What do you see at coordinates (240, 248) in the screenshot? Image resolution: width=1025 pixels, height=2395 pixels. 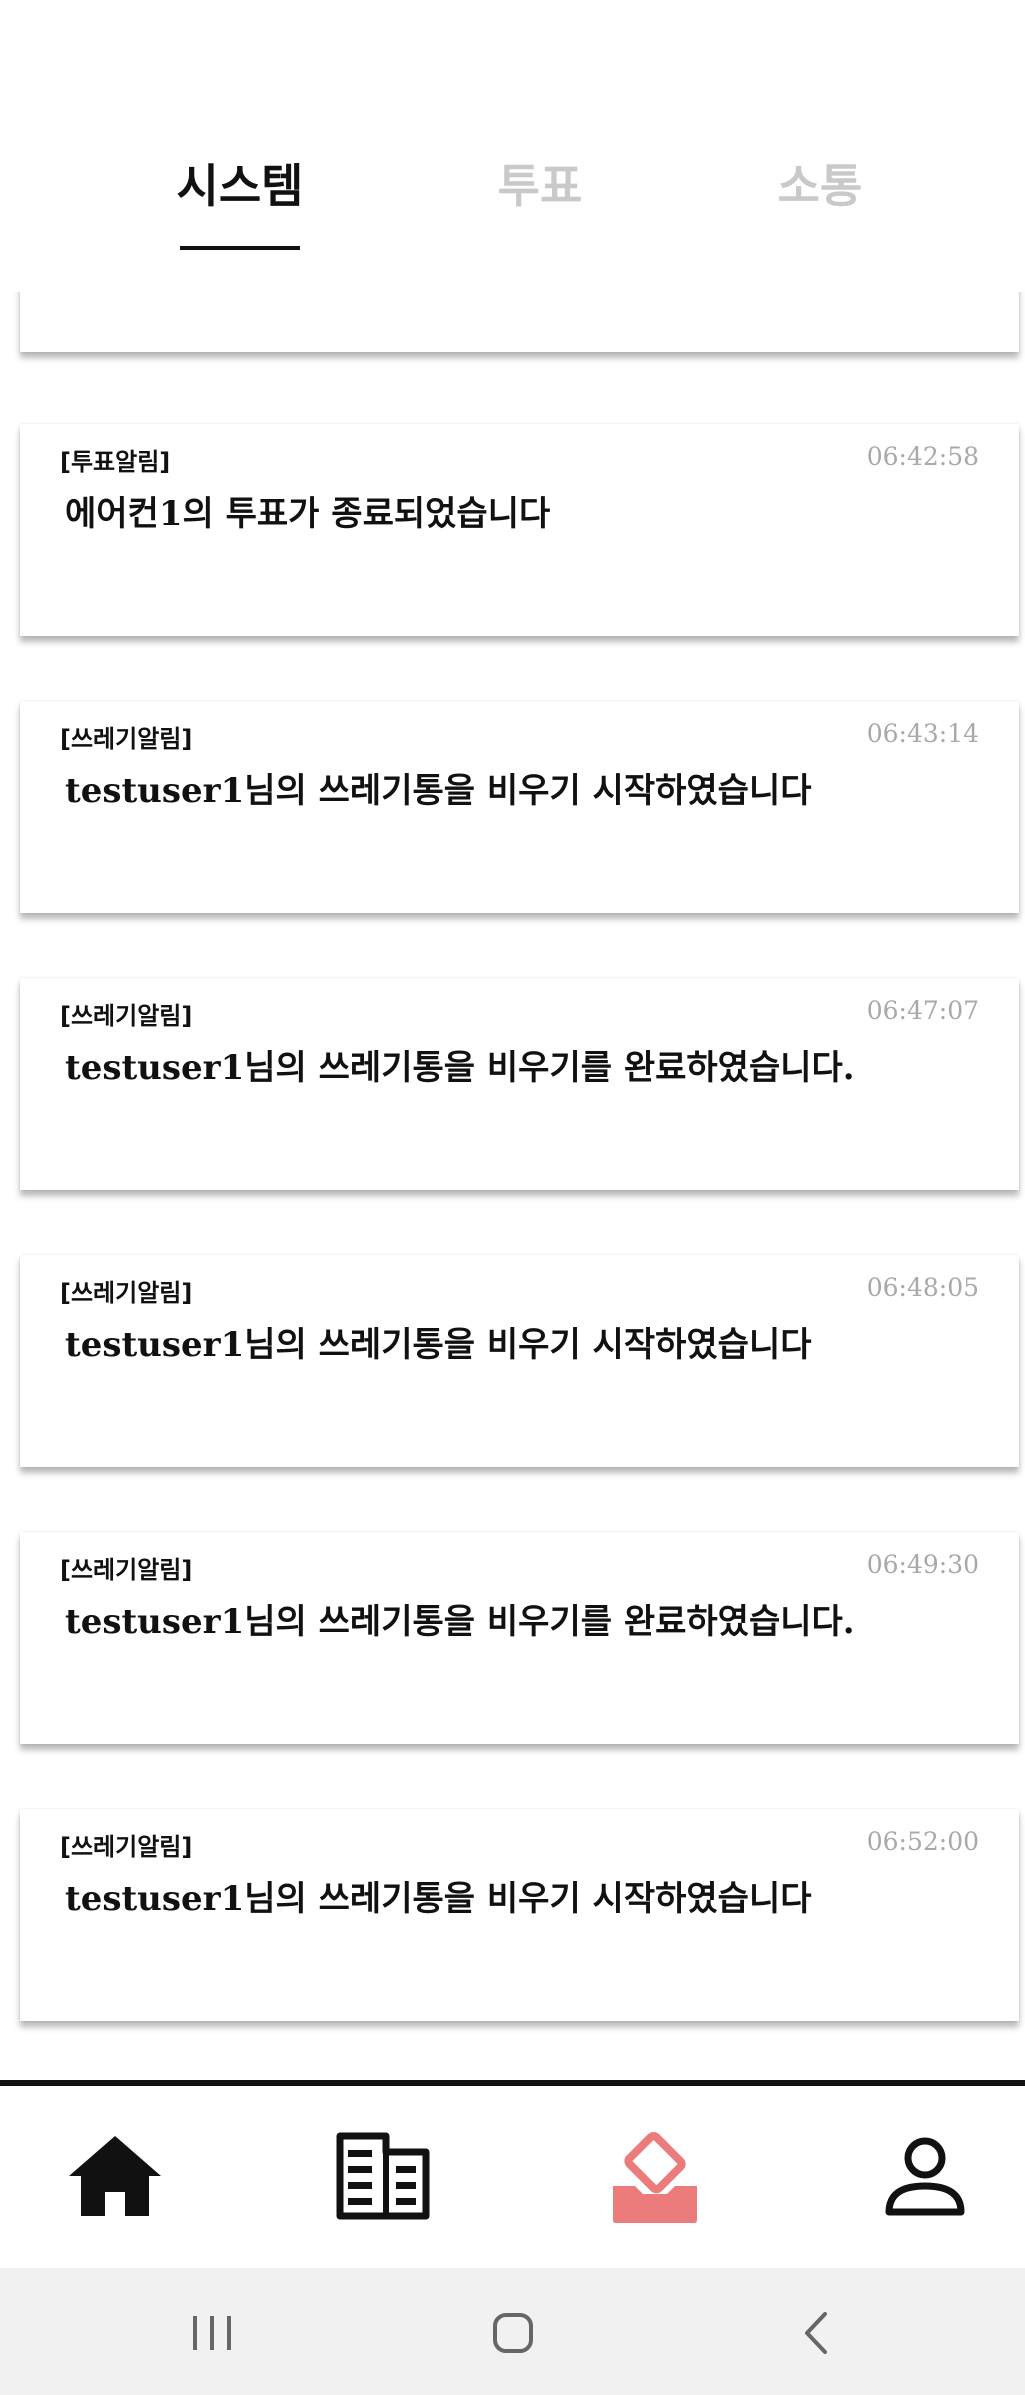 I see `active-tab-indicator` at bounding box center [240, 248].